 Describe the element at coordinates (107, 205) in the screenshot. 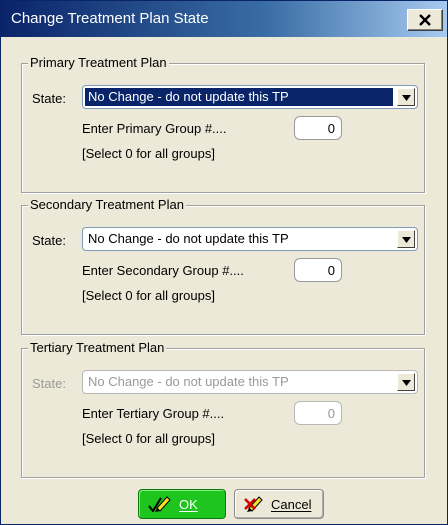

I see `group-legend: Secondary Treatment Plan` at that location.